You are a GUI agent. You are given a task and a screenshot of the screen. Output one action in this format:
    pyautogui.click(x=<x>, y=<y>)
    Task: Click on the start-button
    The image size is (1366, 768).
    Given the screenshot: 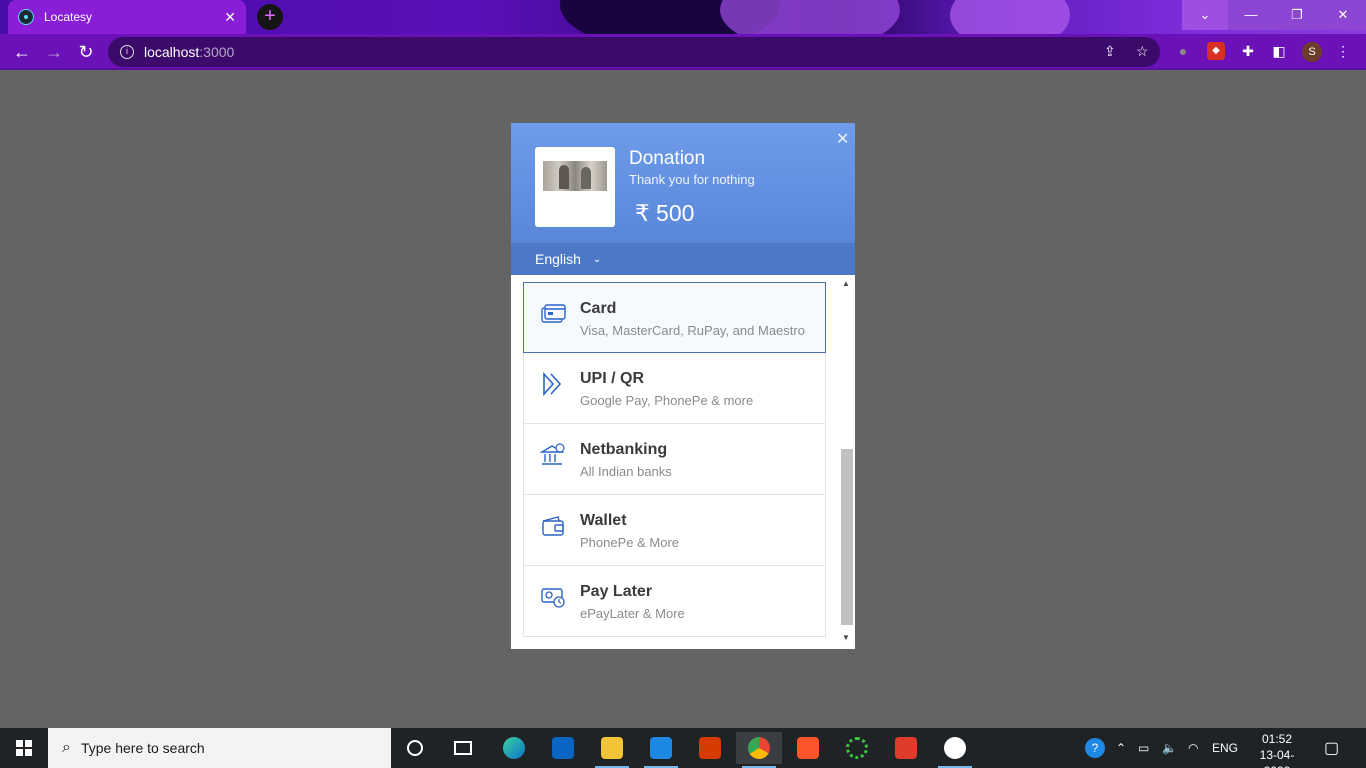 What is the action you would take?
    pyautogui.click(x=24, y=748)
    